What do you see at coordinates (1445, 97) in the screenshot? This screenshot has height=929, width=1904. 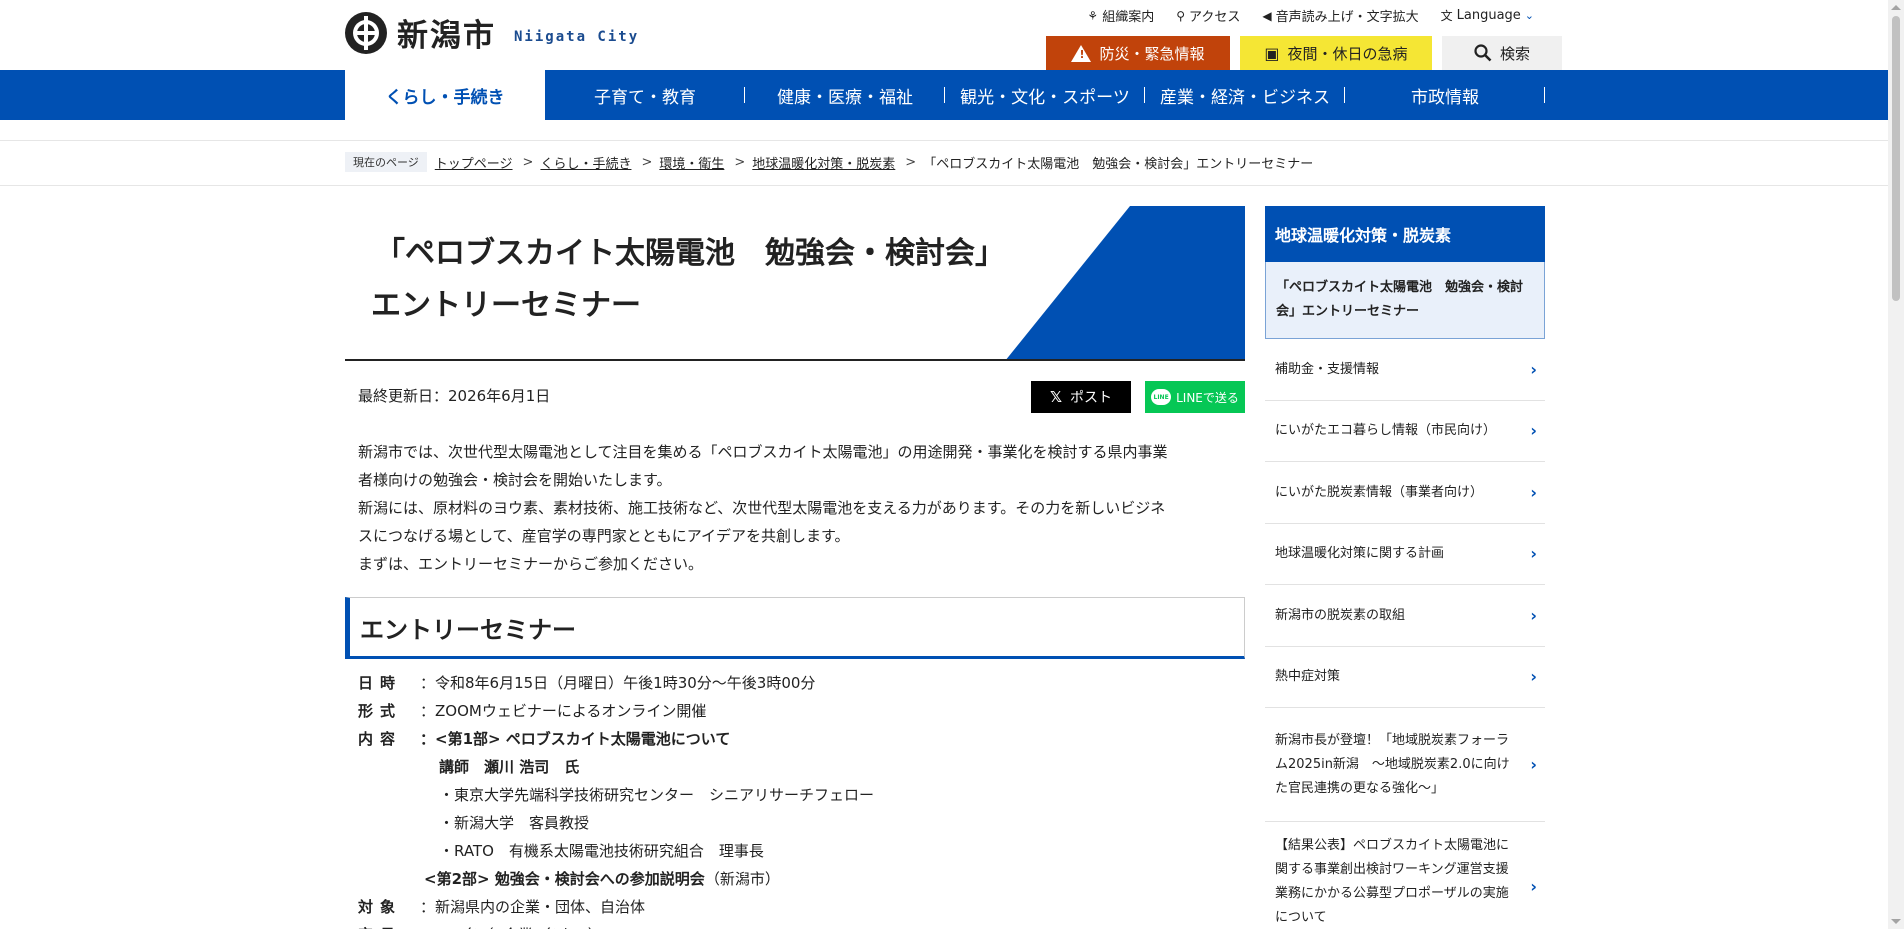 I see `gnav-label: 市政情報` at bounding box center [1445, 97].